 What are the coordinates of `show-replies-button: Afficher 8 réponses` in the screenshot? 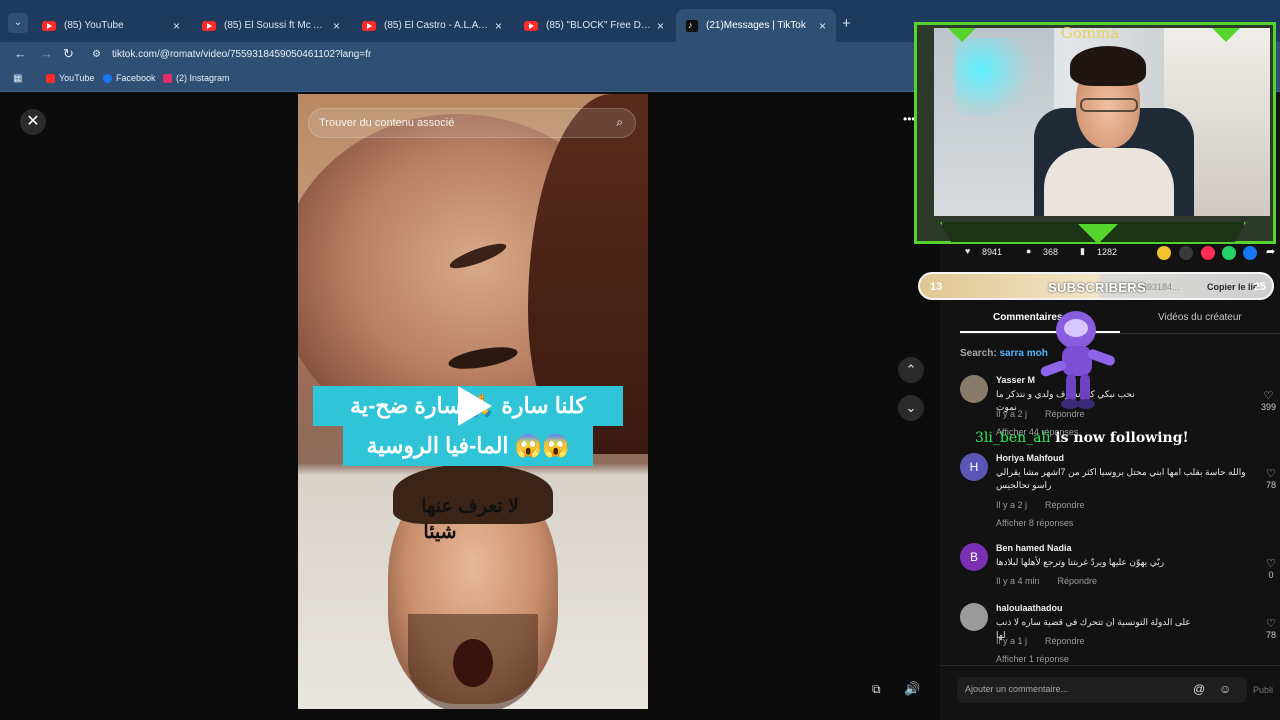 It's located at (1034, 523).